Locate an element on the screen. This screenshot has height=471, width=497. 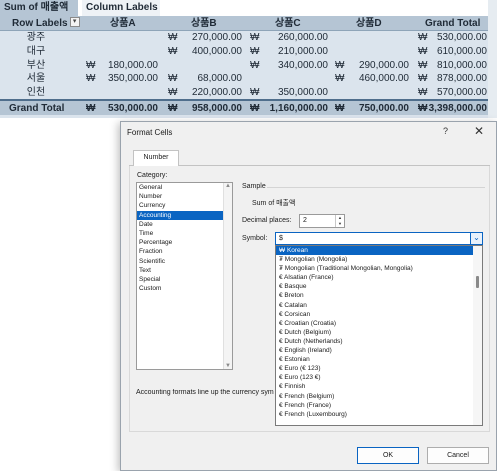
sheet-edge is located at coordinates (492, 59).